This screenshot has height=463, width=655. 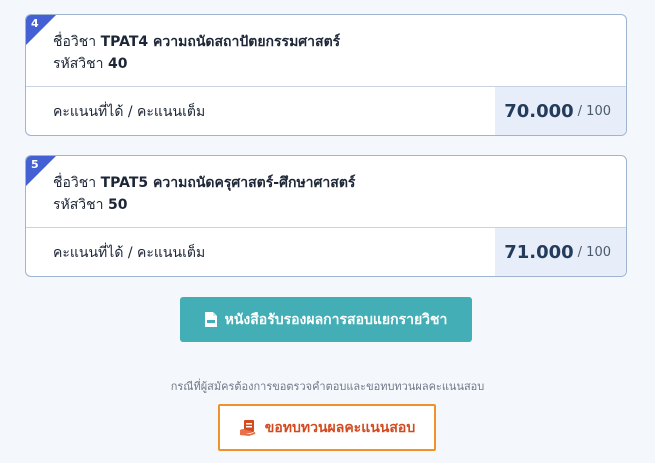 I want to click on certificate-button: หนังสือรับรองผลการสอบแยกรายวิชา, so click(x=326, y=319).